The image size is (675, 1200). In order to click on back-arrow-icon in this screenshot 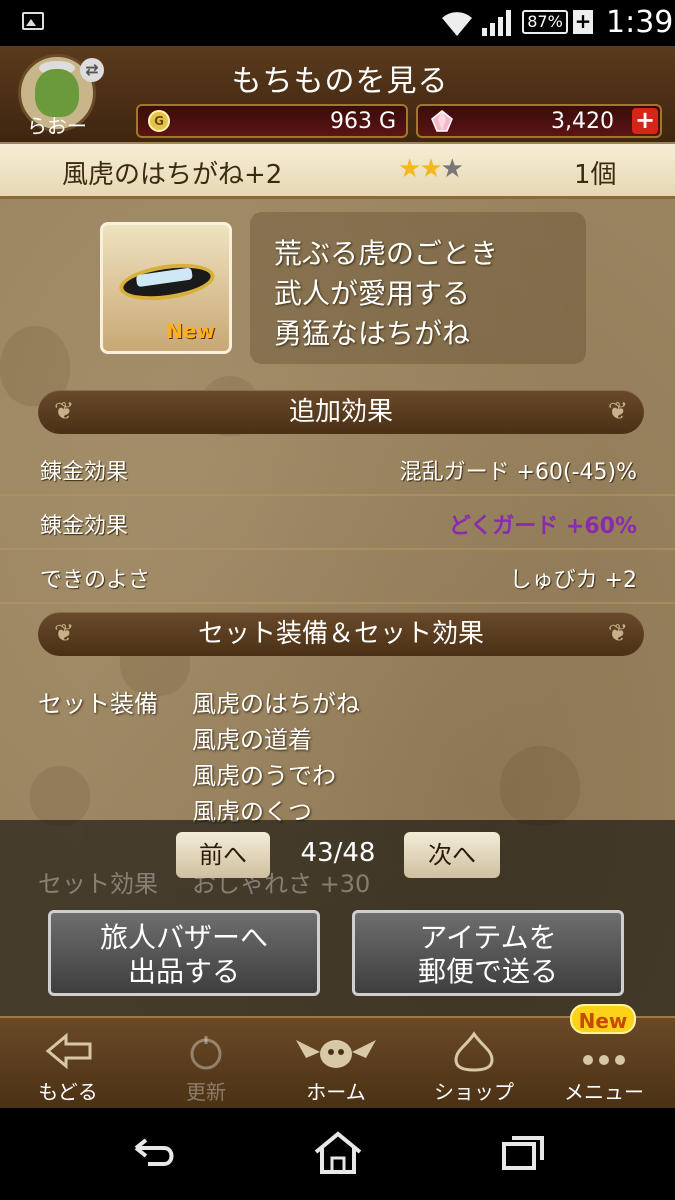, I will do `click(68, 1051)`.